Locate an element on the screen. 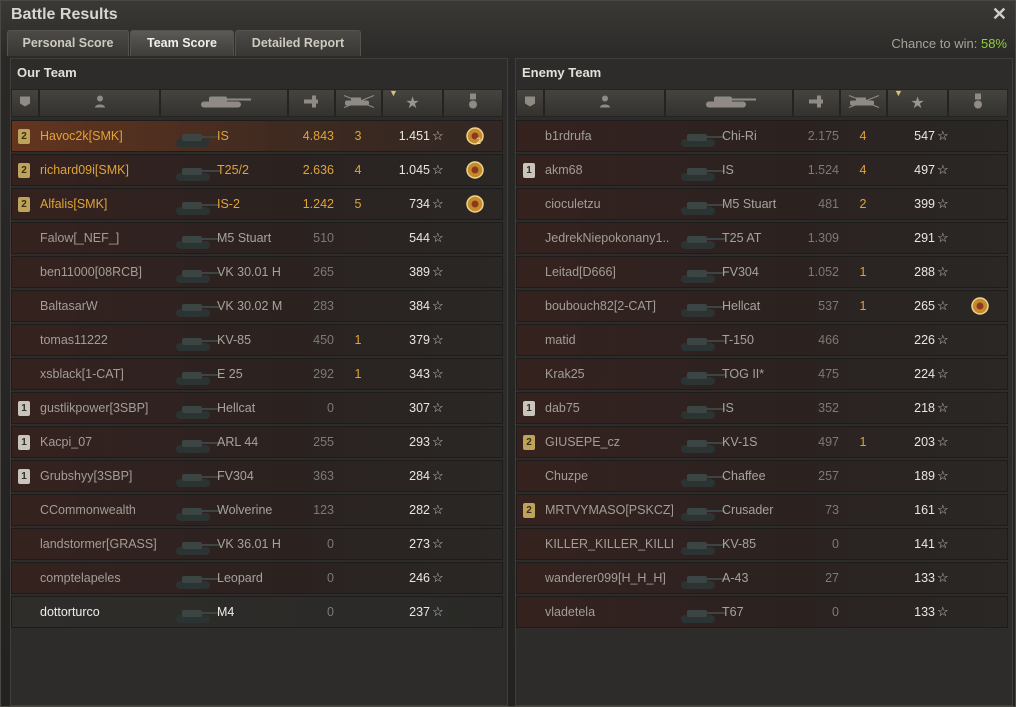 This screenshot has width=1016, height=707. table-row: dottorturco M4 0 237 ☆ is located at coordinates (257, 612).